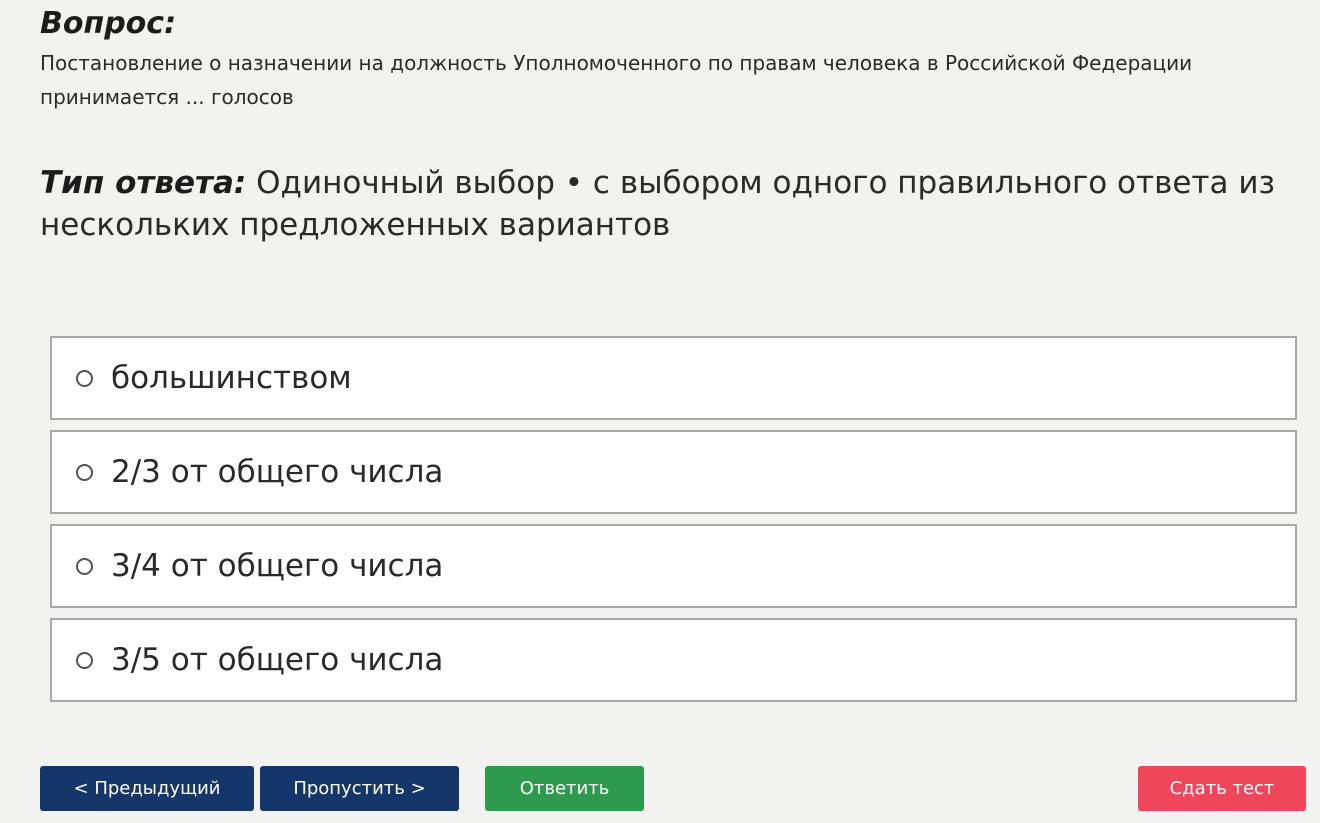 This screenshot has width=1320, height=823. I want to click on previous-button: < Предыдущий, so click(147, 788).